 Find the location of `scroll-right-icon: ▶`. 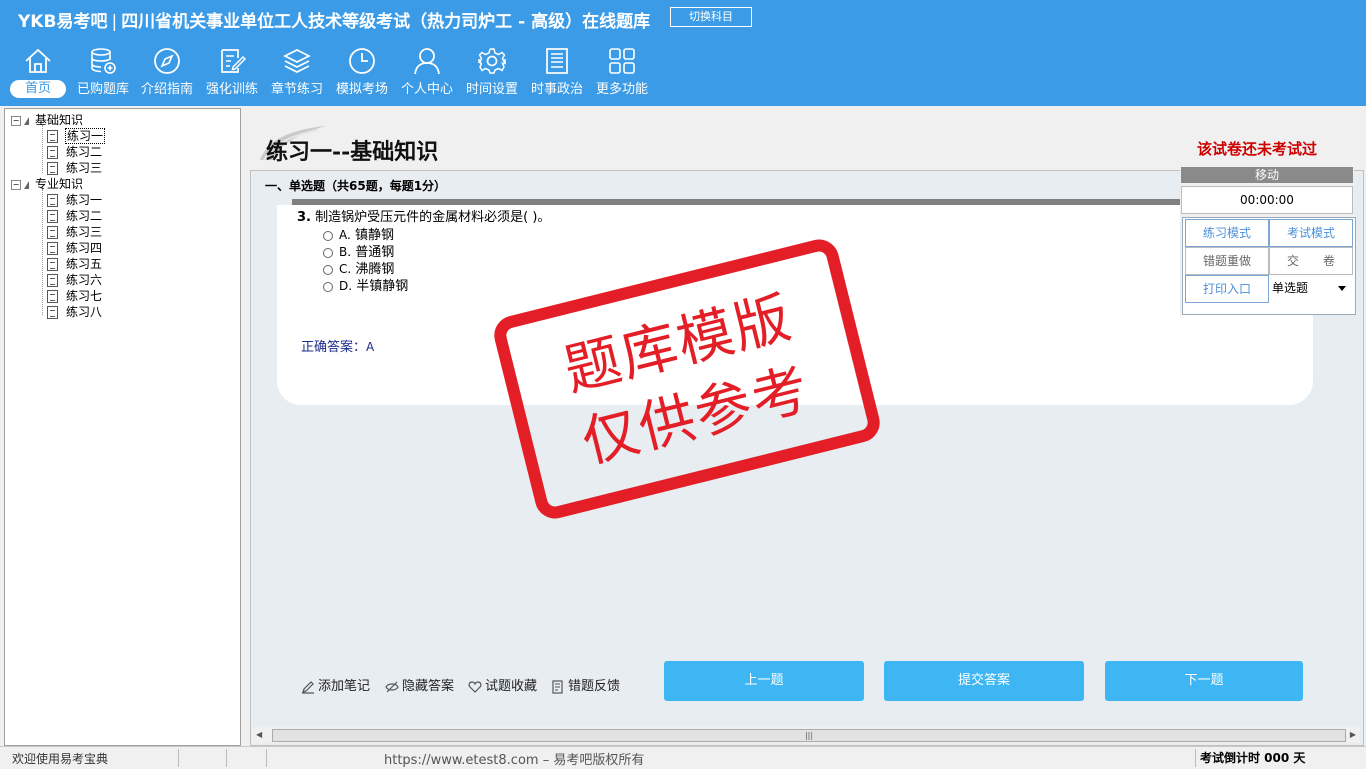

scroll-right-icon: ▶ is located at coordinates (1353, 734).